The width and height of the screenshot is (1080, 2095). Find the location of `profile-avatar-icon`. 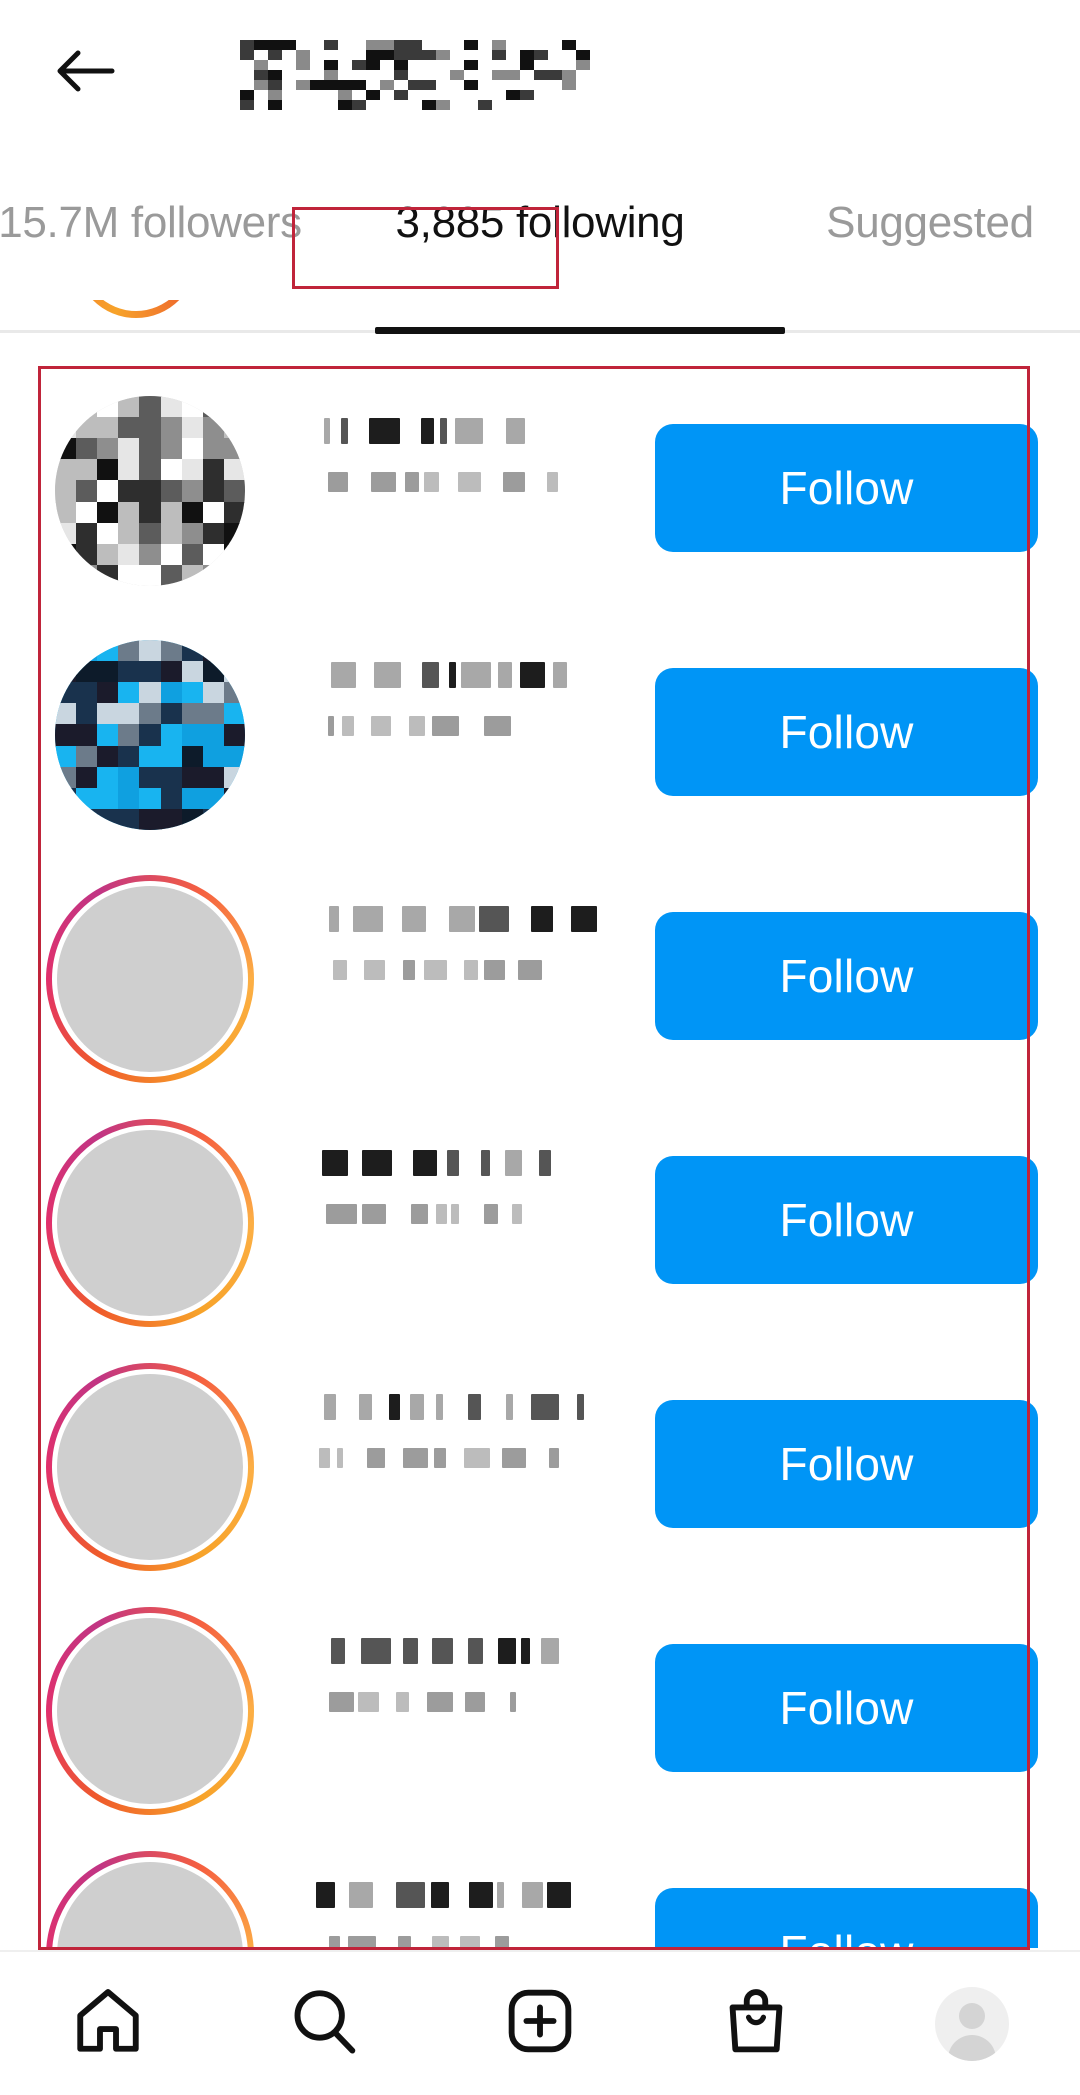

profile-avatar-icon is located at coordinates (972, 2023).